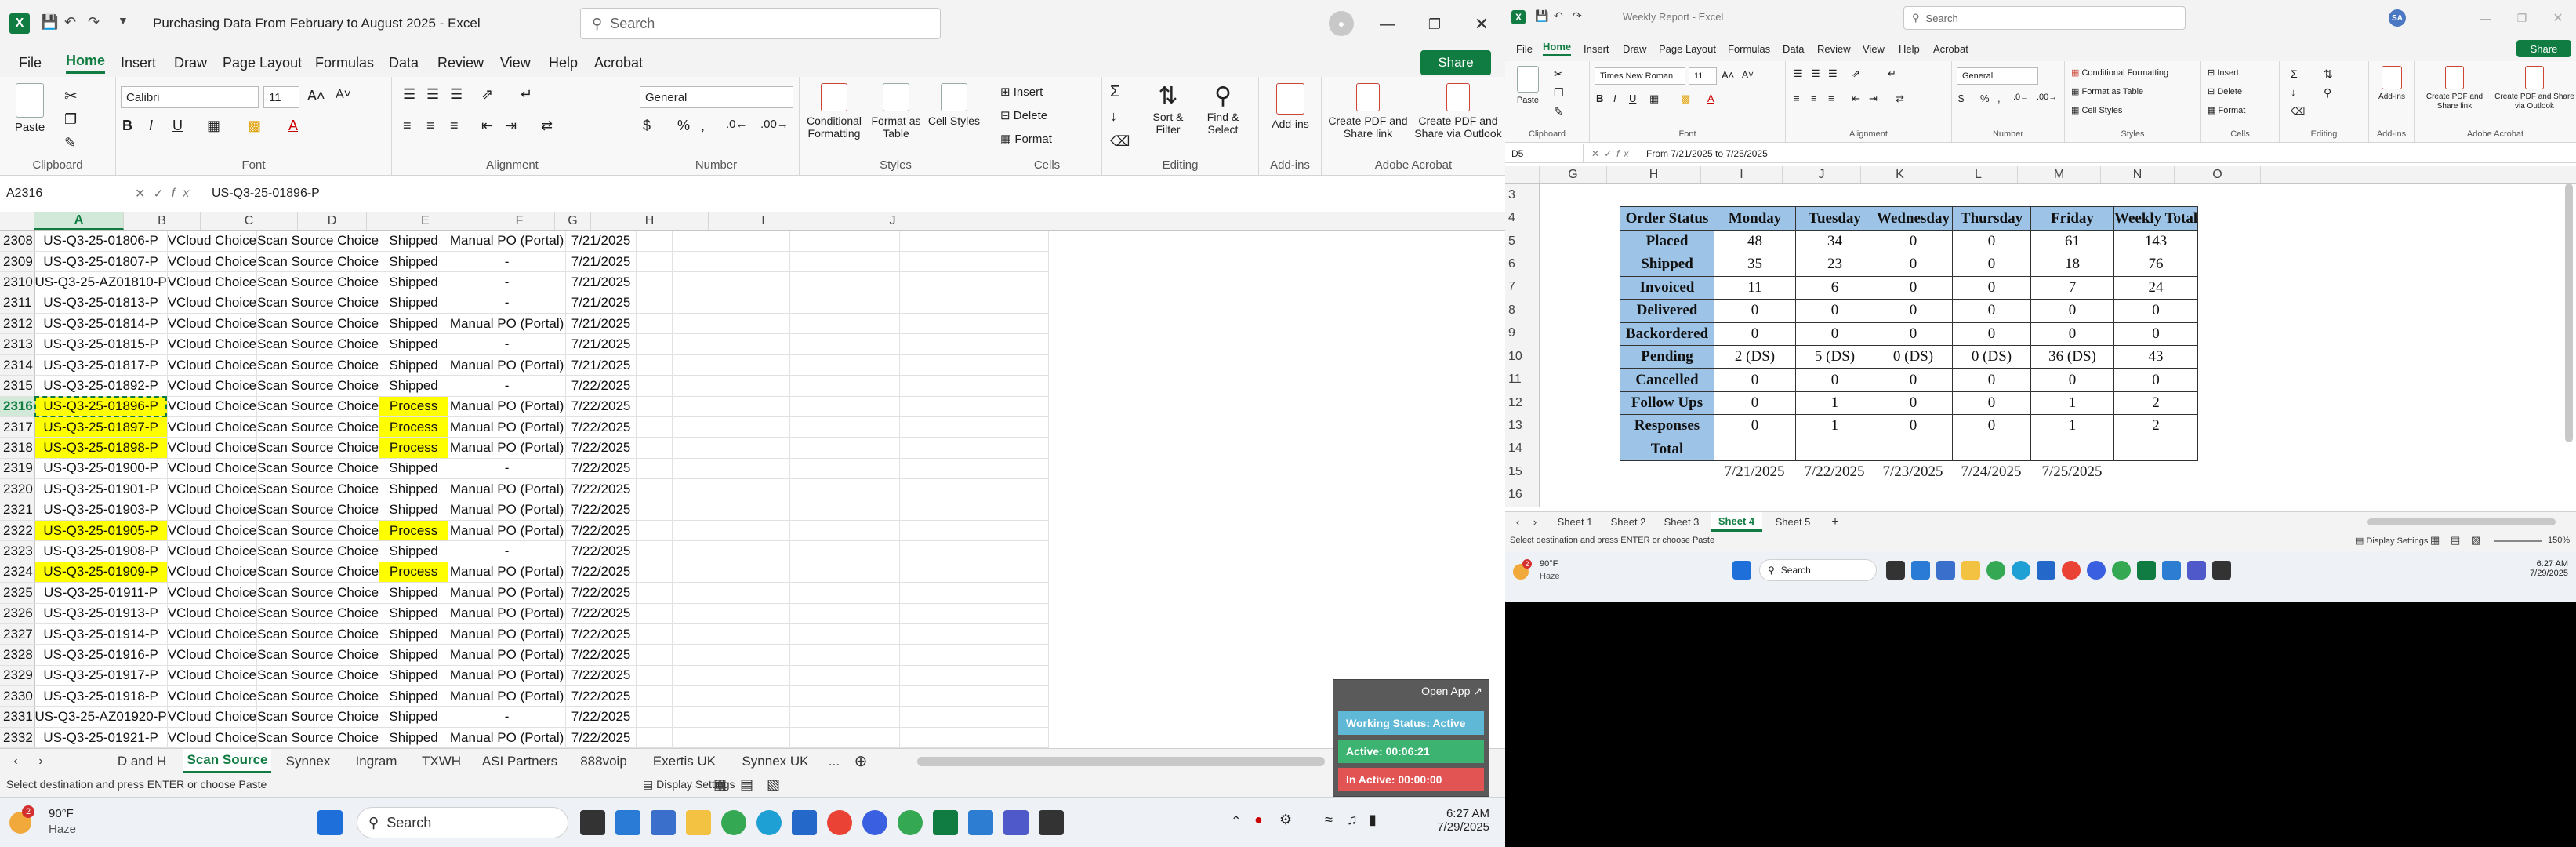 The image size is (2576, 847). Describe the element at coordinates (1794, 49) in the screenshot. I see `right-menu-data: Data` at that location.